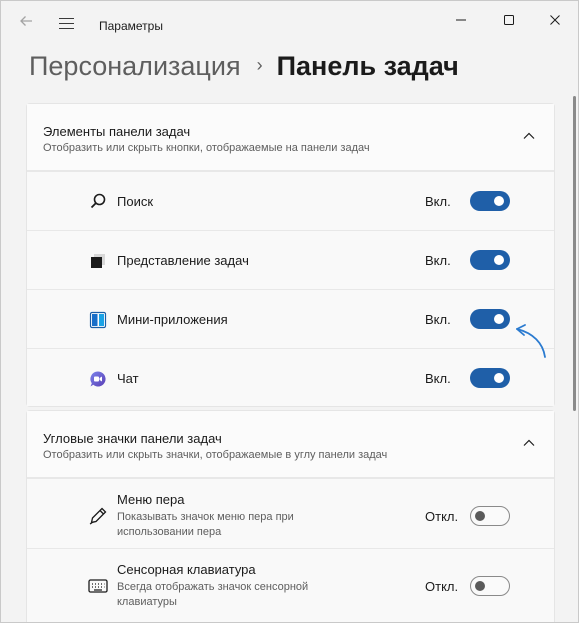  I want to click on maximize-button, so click(509, 20).